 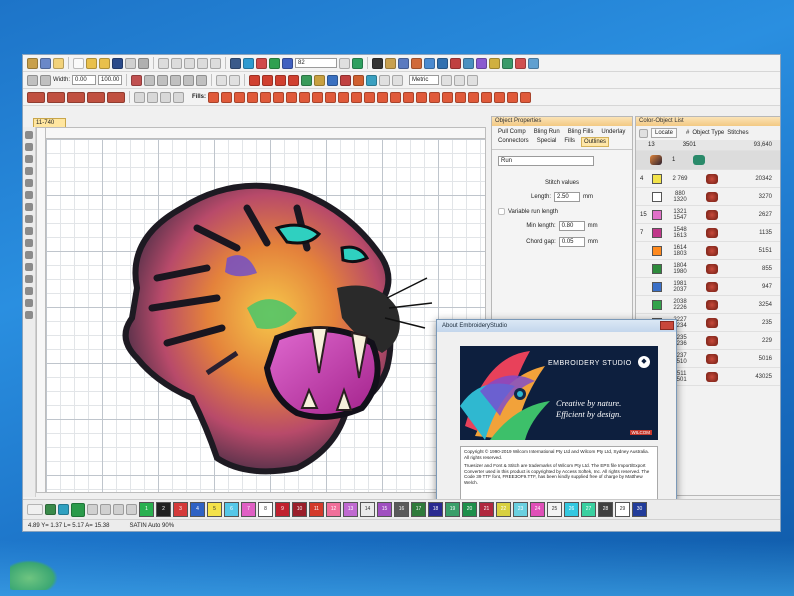 What do you see at coordinates (282, 509) in the screenshot?
I see `palette-swatch: 9` at bounding box center [282, 509].